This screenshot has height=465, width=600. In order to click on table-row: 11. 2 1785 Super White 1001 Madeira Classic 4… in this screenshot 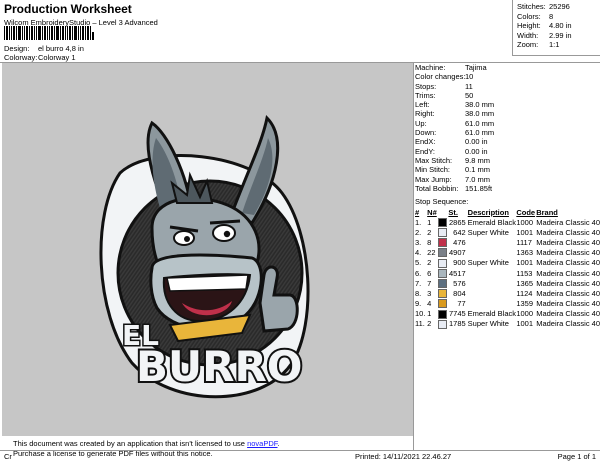, I will do `click(507, 324)`.